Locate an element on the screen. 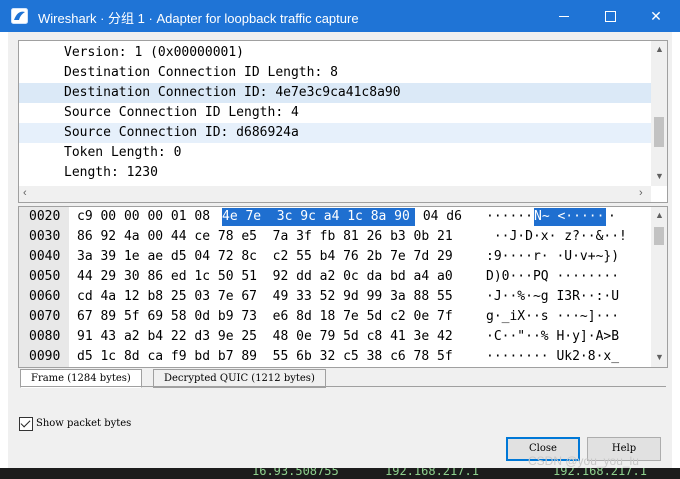 The height and width of the screenshot is (479, 680). tree-item: Length: 1230 is located at coordinates (335, 173).